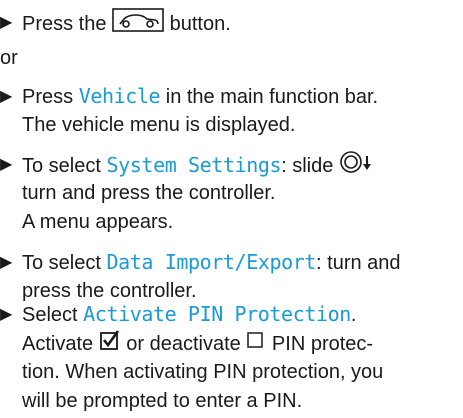  I want to click on step3-text-post: : slide, so click(307, 165).